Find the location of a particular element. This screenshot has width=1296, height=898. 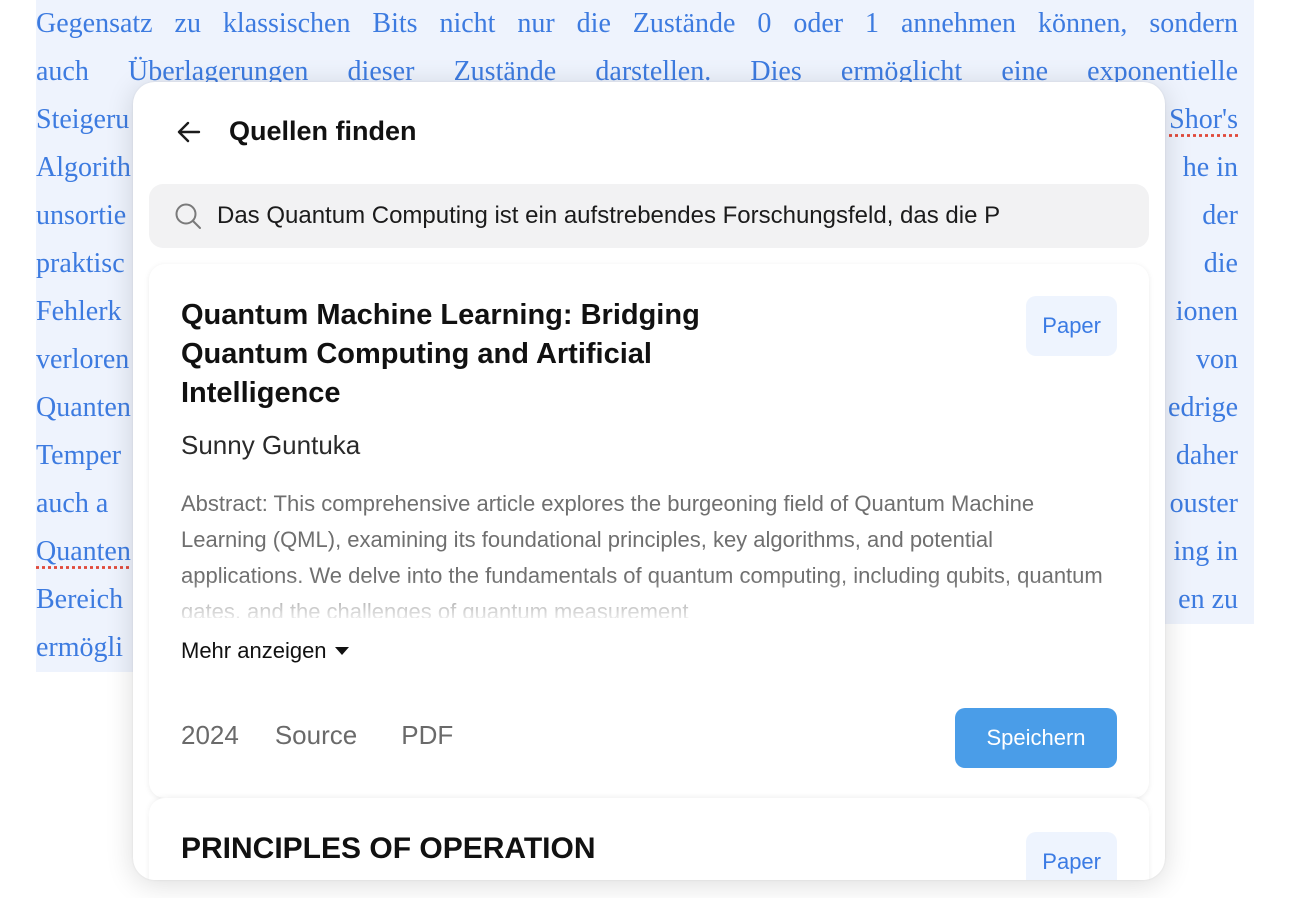

show-more-label: Mehr anzeigen is located at coordinates (254, 650).